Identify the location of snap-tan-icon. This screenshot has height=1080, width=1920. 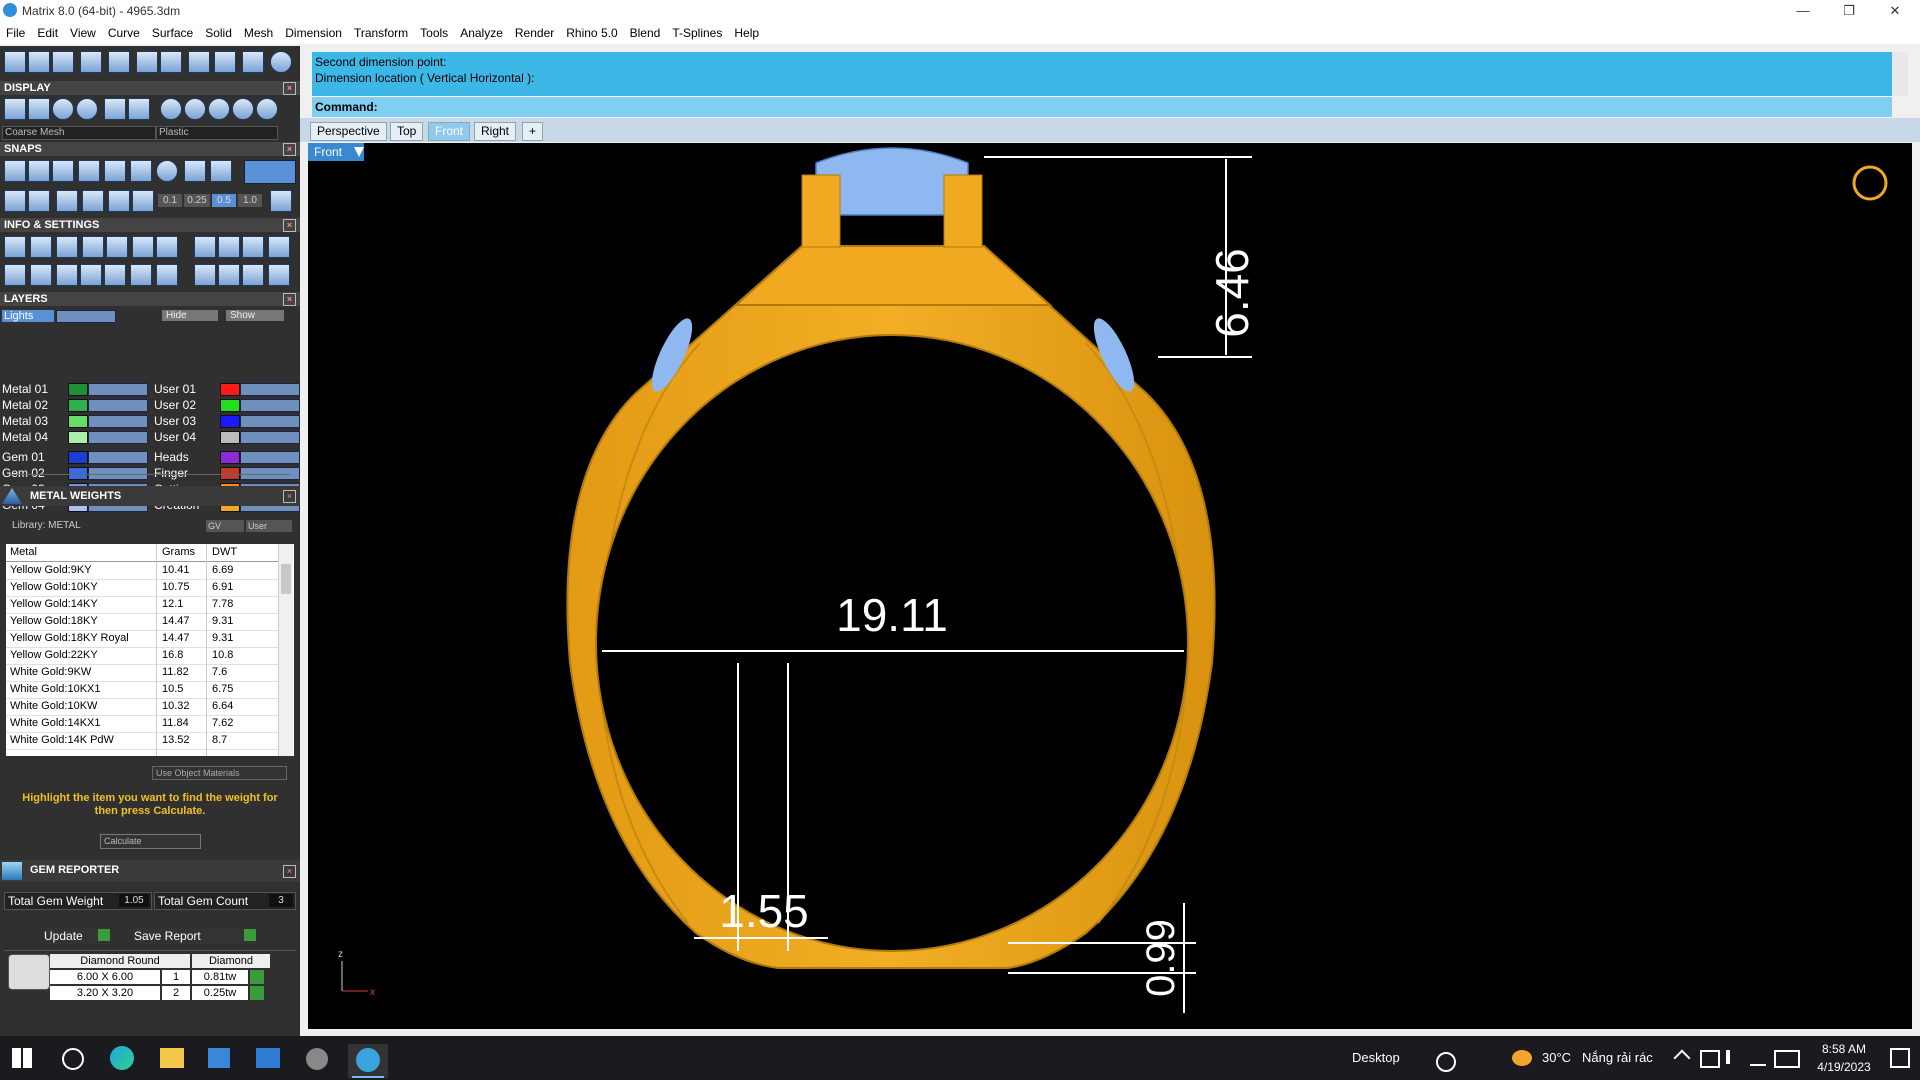
(195, 171).